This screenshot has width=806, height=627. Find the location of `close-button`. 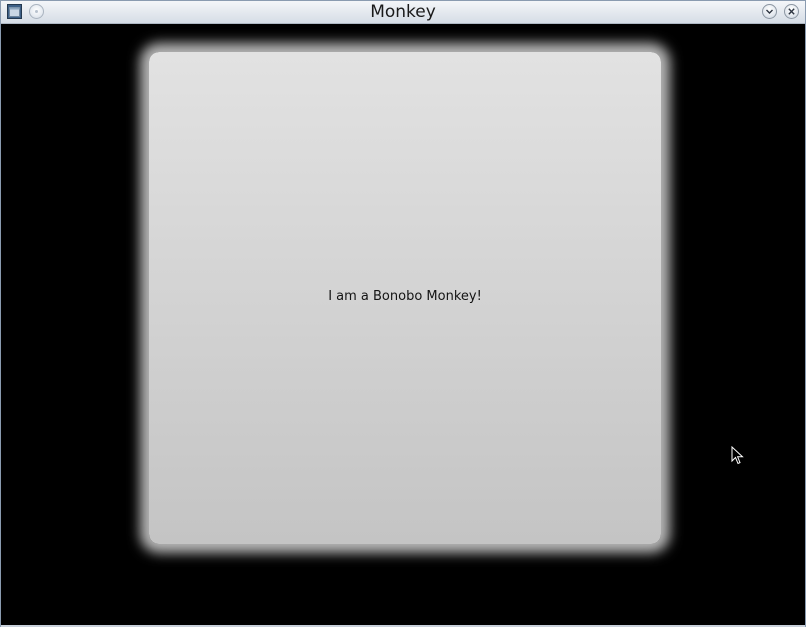

close-button is located at coordinates (791, 11).